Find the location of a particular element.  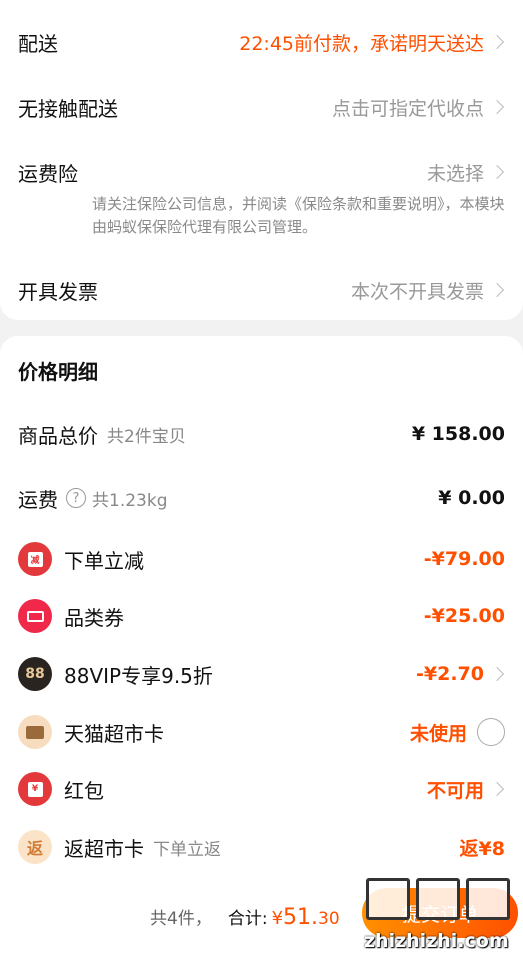

vip88-value: -¥2.70 is located at coordinates (450, 674).